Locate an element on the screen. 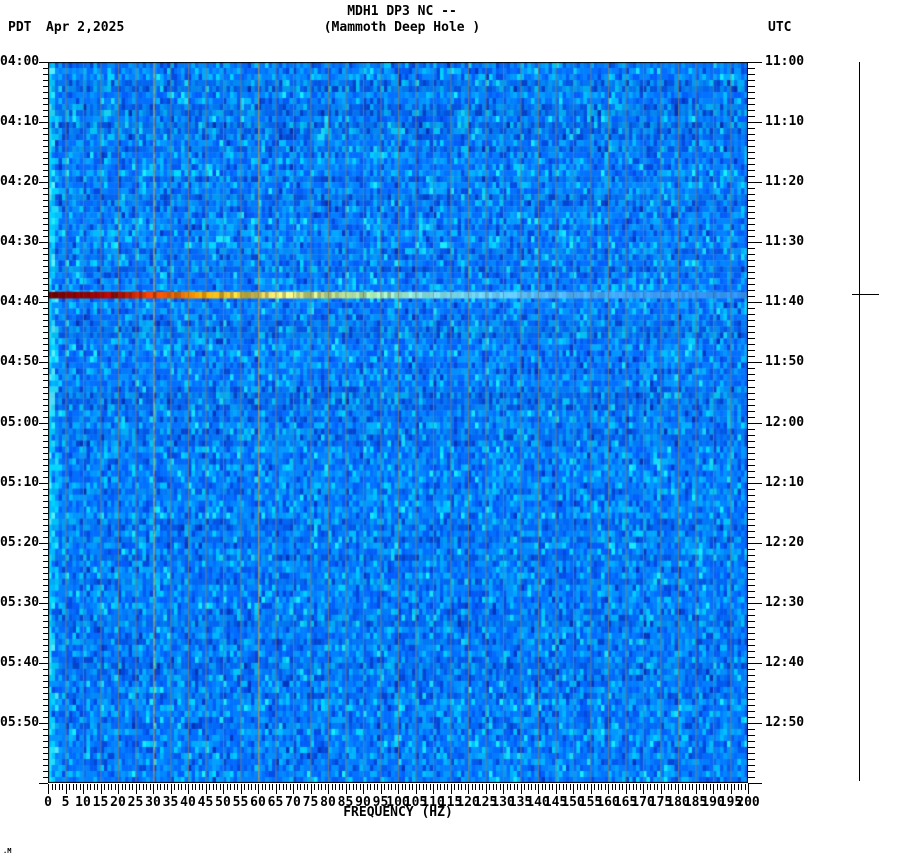 Image resolution: width=902 pixels, height=864 pixels. time-label-left: 04:10 is located at coordinates (20, 122).